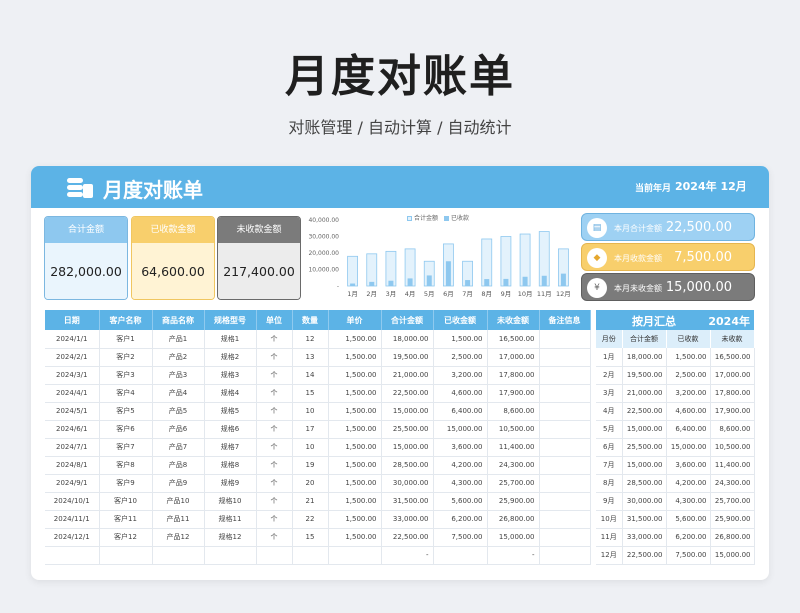  Describe the element at coordinates (513, 429) in the screenshot. I see `table-cell: 10,500.00` at that location.